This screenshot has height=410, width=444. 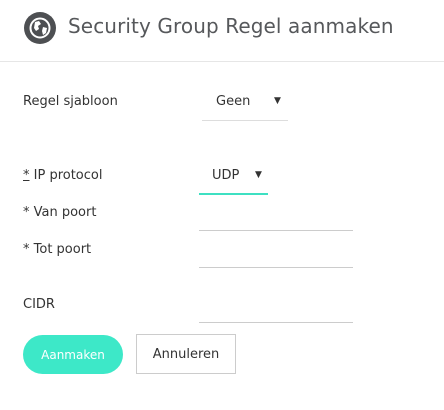 What do you see at coordinates (231, 26) in the screenshot?
I see `page-title: Security Group Regel aanmaken` at bounding box center [231, 26].